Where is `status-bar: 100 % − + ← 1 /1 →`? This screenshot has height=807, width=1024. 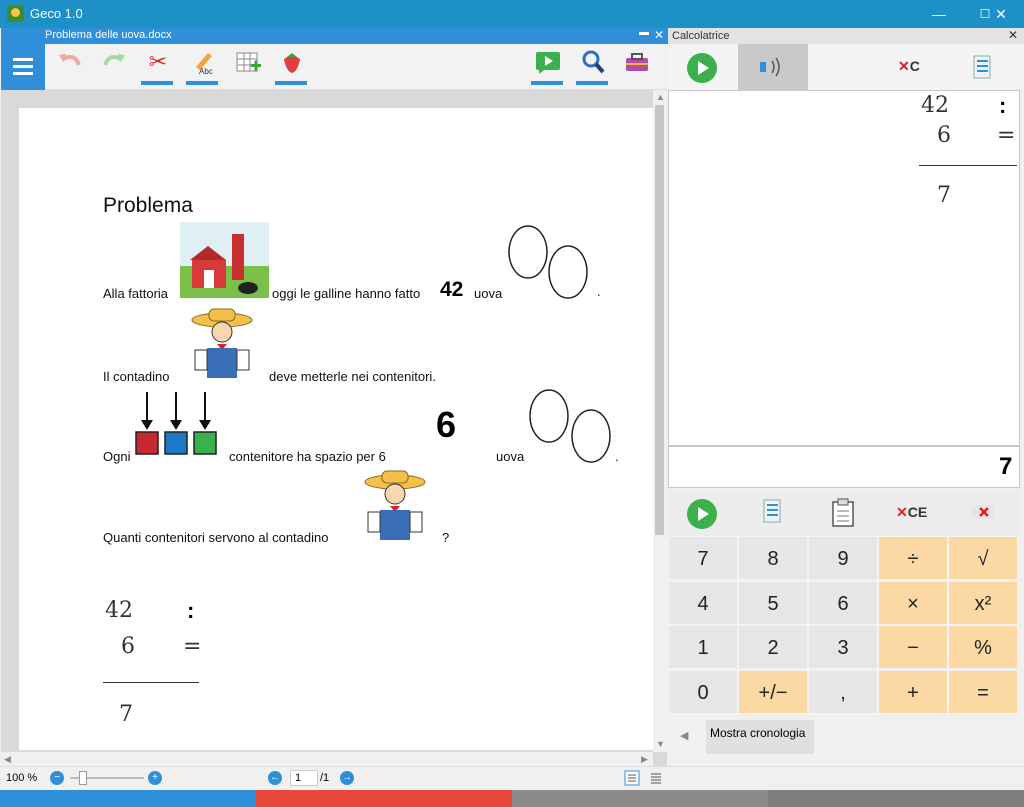
status-bar: 100 % − + ← 1 /1 → is located at coordinates (512, 778).